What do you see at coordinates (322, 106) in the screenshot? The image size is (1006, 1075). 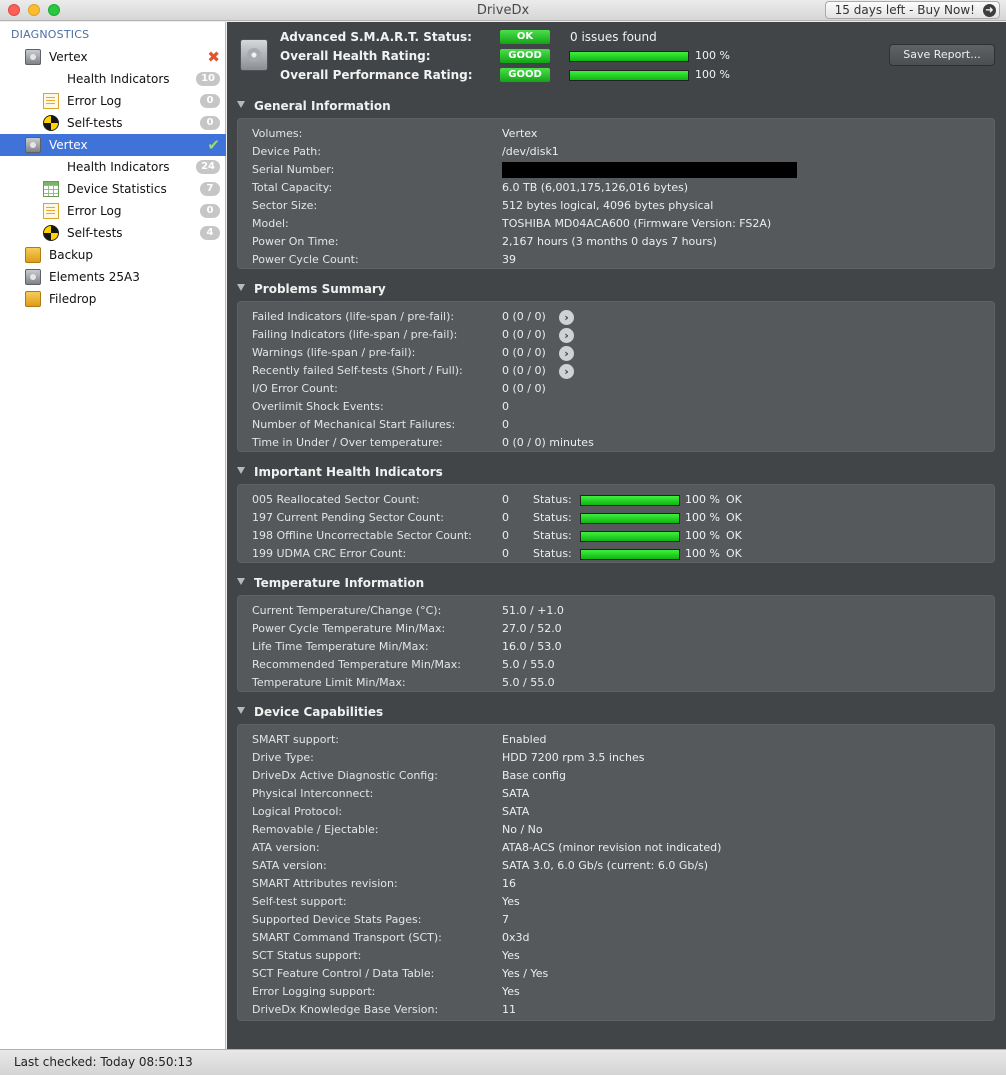 I see `general-info-title: General Information` at bounding box center [322, 106].